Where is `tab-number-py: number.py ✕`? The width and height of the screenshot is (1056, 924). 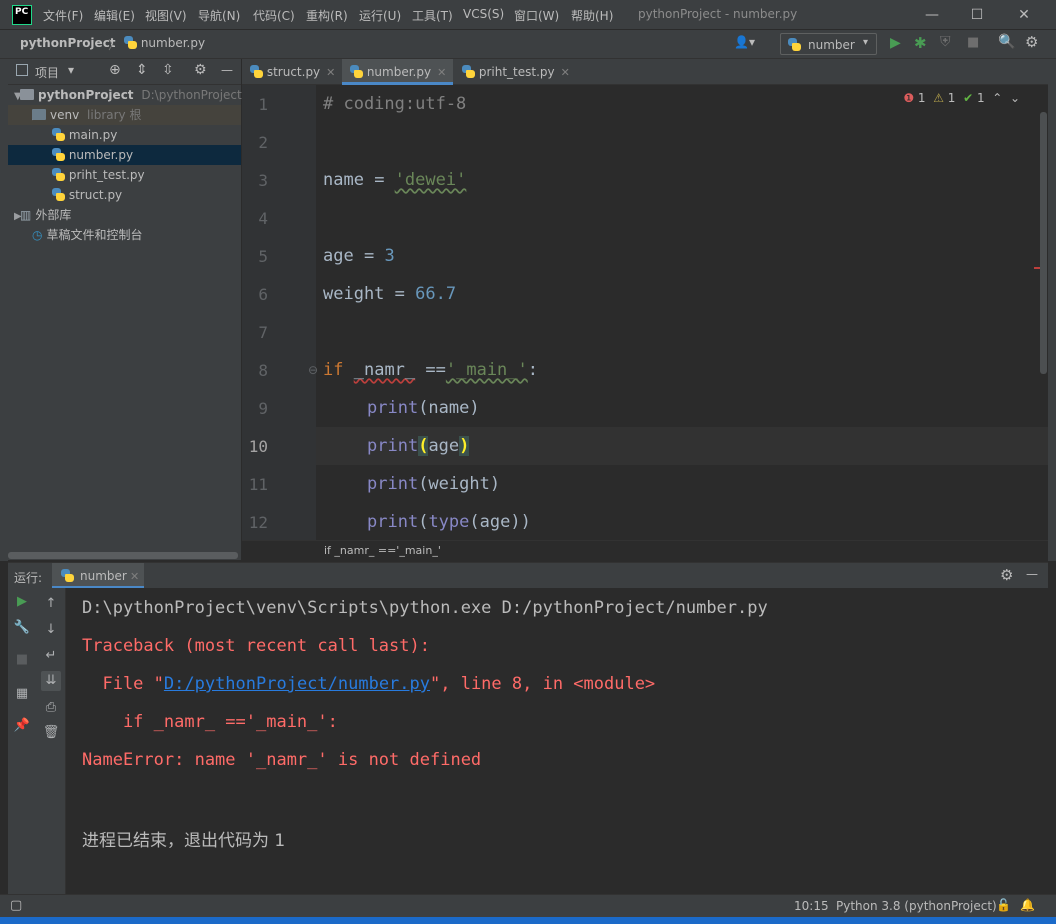 tab-number-py: number.py ✕ is located at coordinates (397, 72).